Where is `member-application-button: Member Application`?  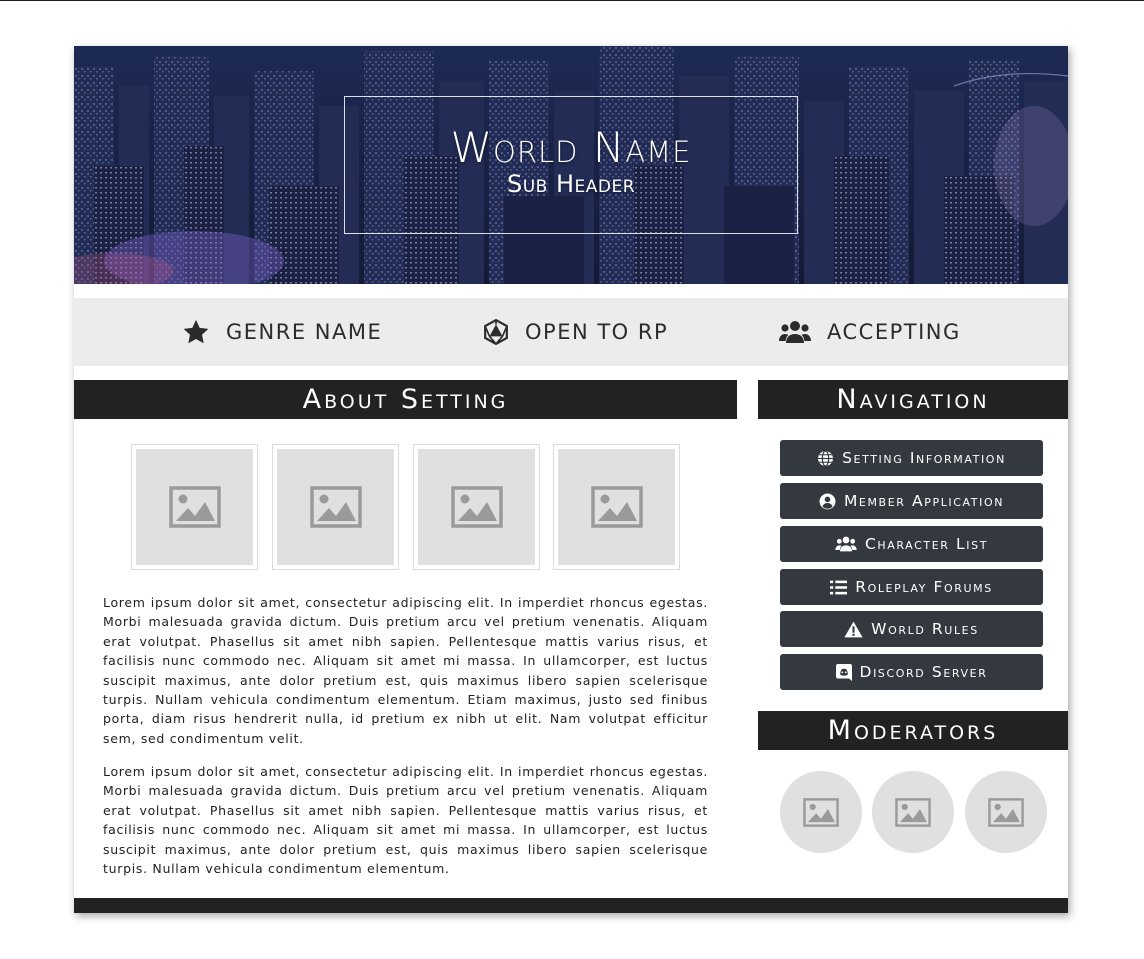 member-application-button: Member Application is located at coordinates (911, 501).